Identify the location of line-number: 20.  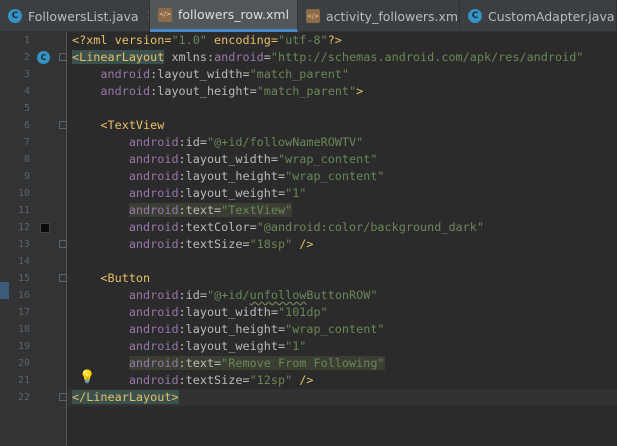
(23, 363).